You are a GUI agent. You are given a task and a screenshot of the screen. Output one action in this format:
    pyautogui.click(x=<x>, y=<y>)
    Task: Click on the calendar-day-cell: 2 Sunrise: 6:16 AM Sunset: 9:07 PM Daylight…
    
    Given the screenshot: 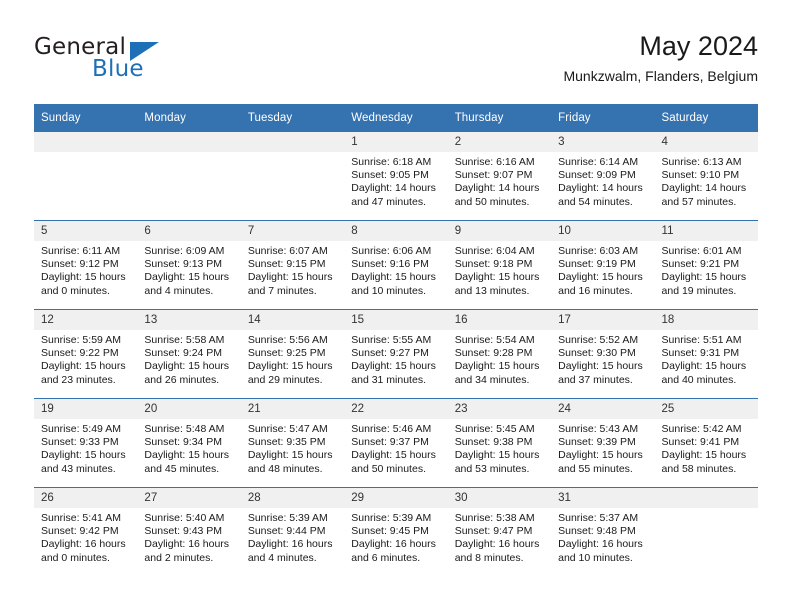 What is the action you would take?
    pyautogui.click(x=499, y=176)
    